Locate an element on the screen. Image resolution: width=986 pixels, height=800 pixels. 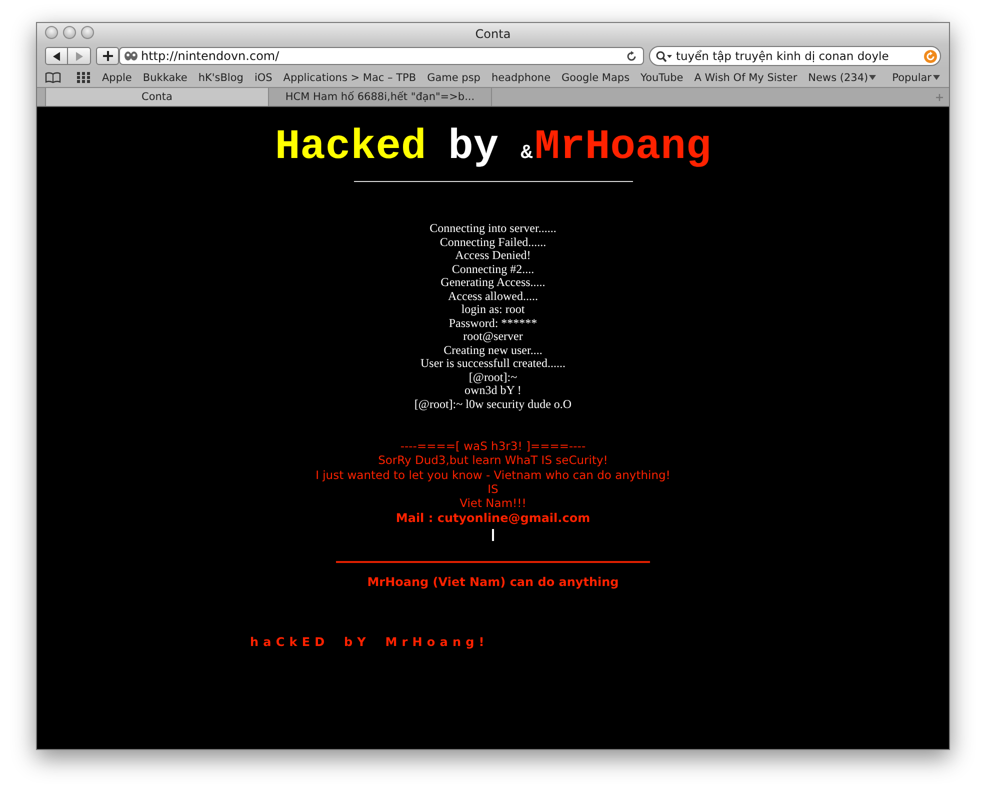
bookmark-link: iOS is located at coordinates (263, 78).